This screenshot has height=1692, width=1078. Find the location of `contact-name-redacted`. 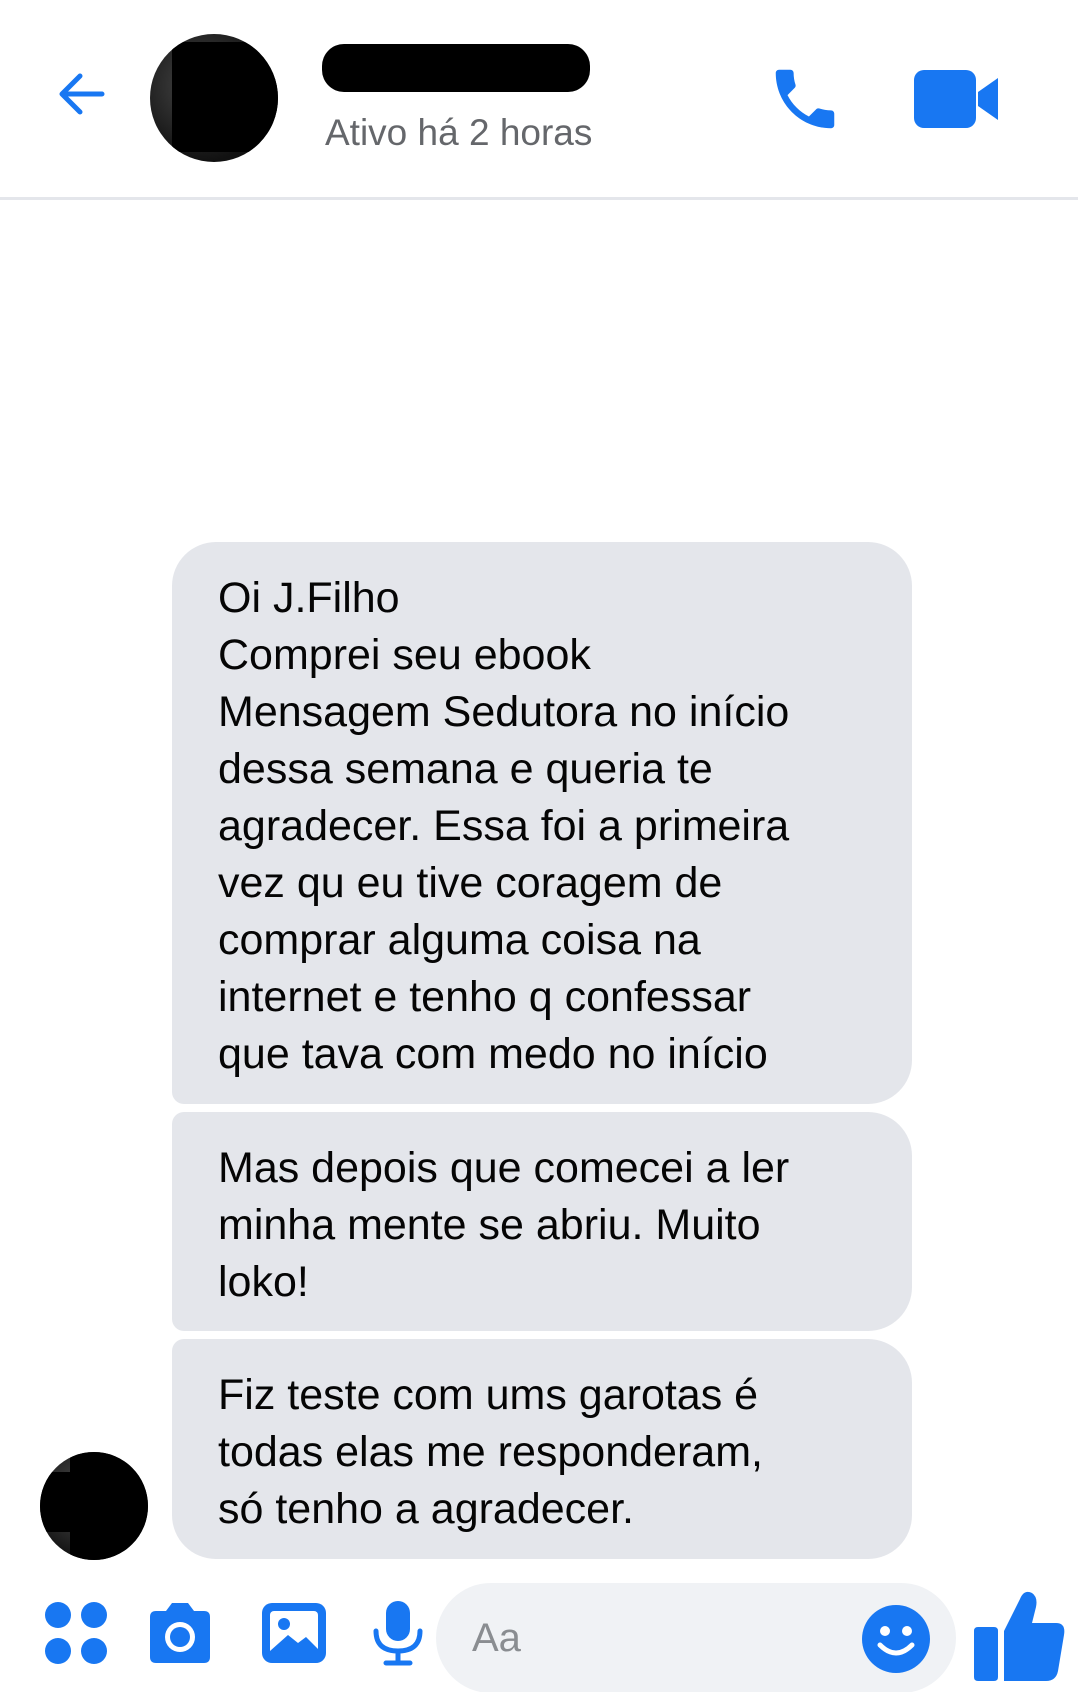

contact-name-redacted is located at coordinates (456, 68).